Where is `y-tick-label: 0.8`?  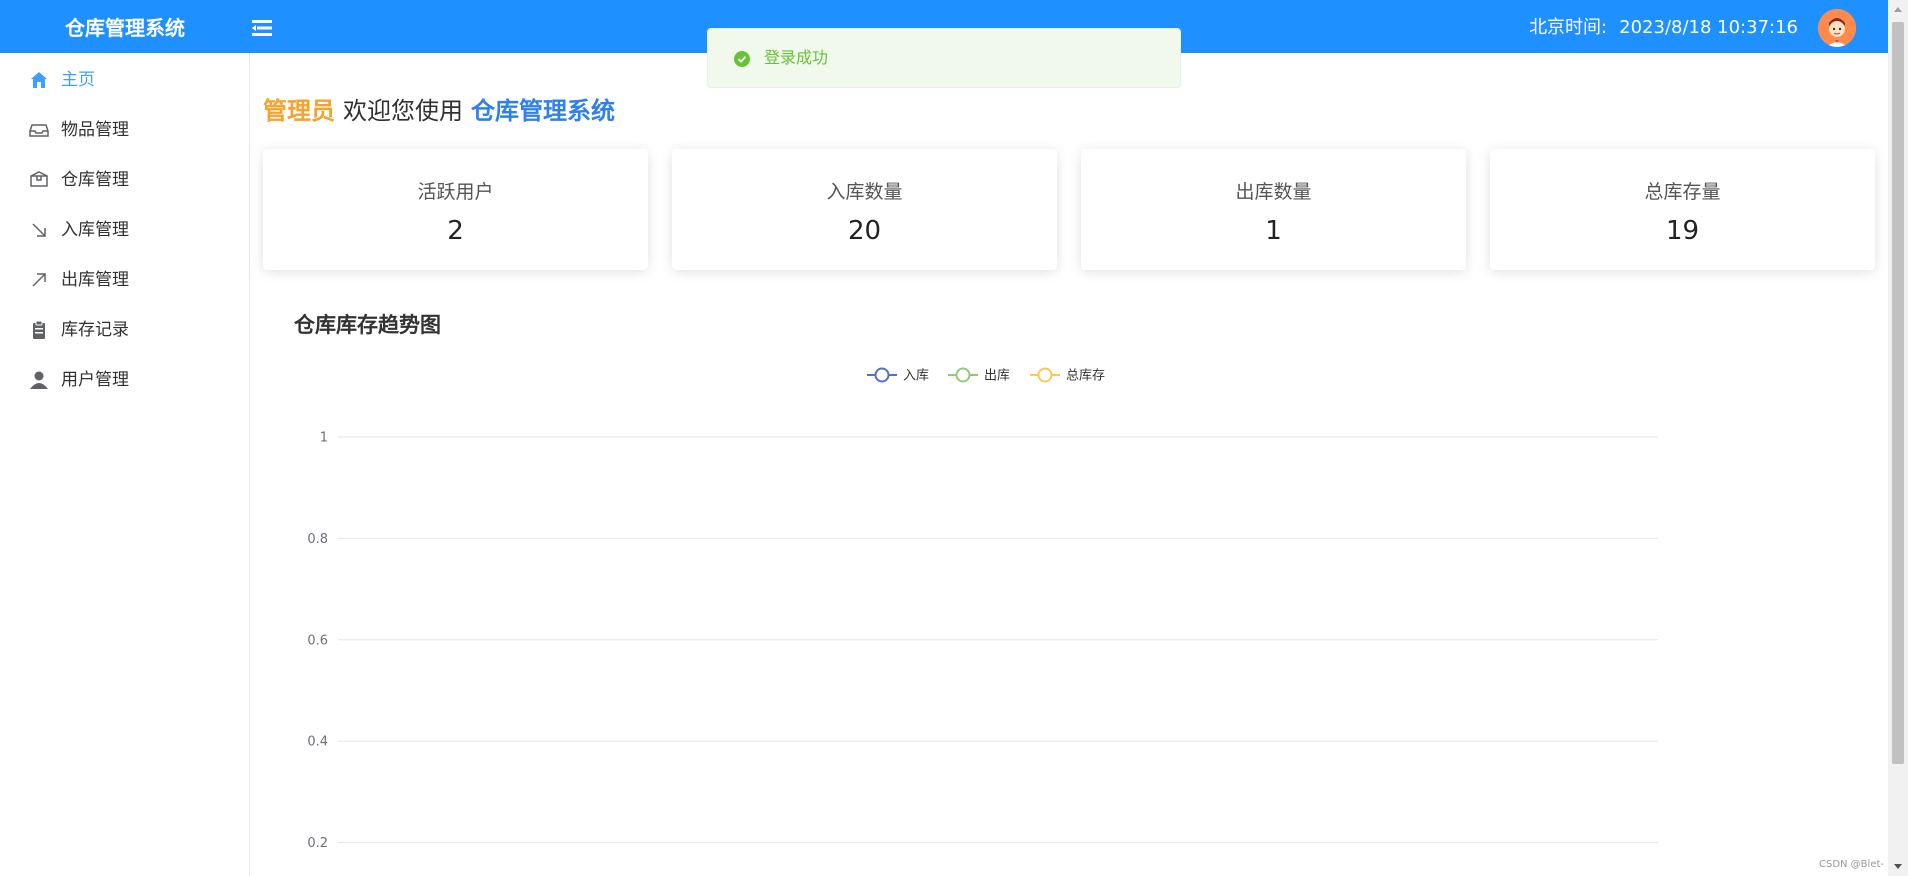
y-tick-label: 0.8 is located at coordinates (317, 539).